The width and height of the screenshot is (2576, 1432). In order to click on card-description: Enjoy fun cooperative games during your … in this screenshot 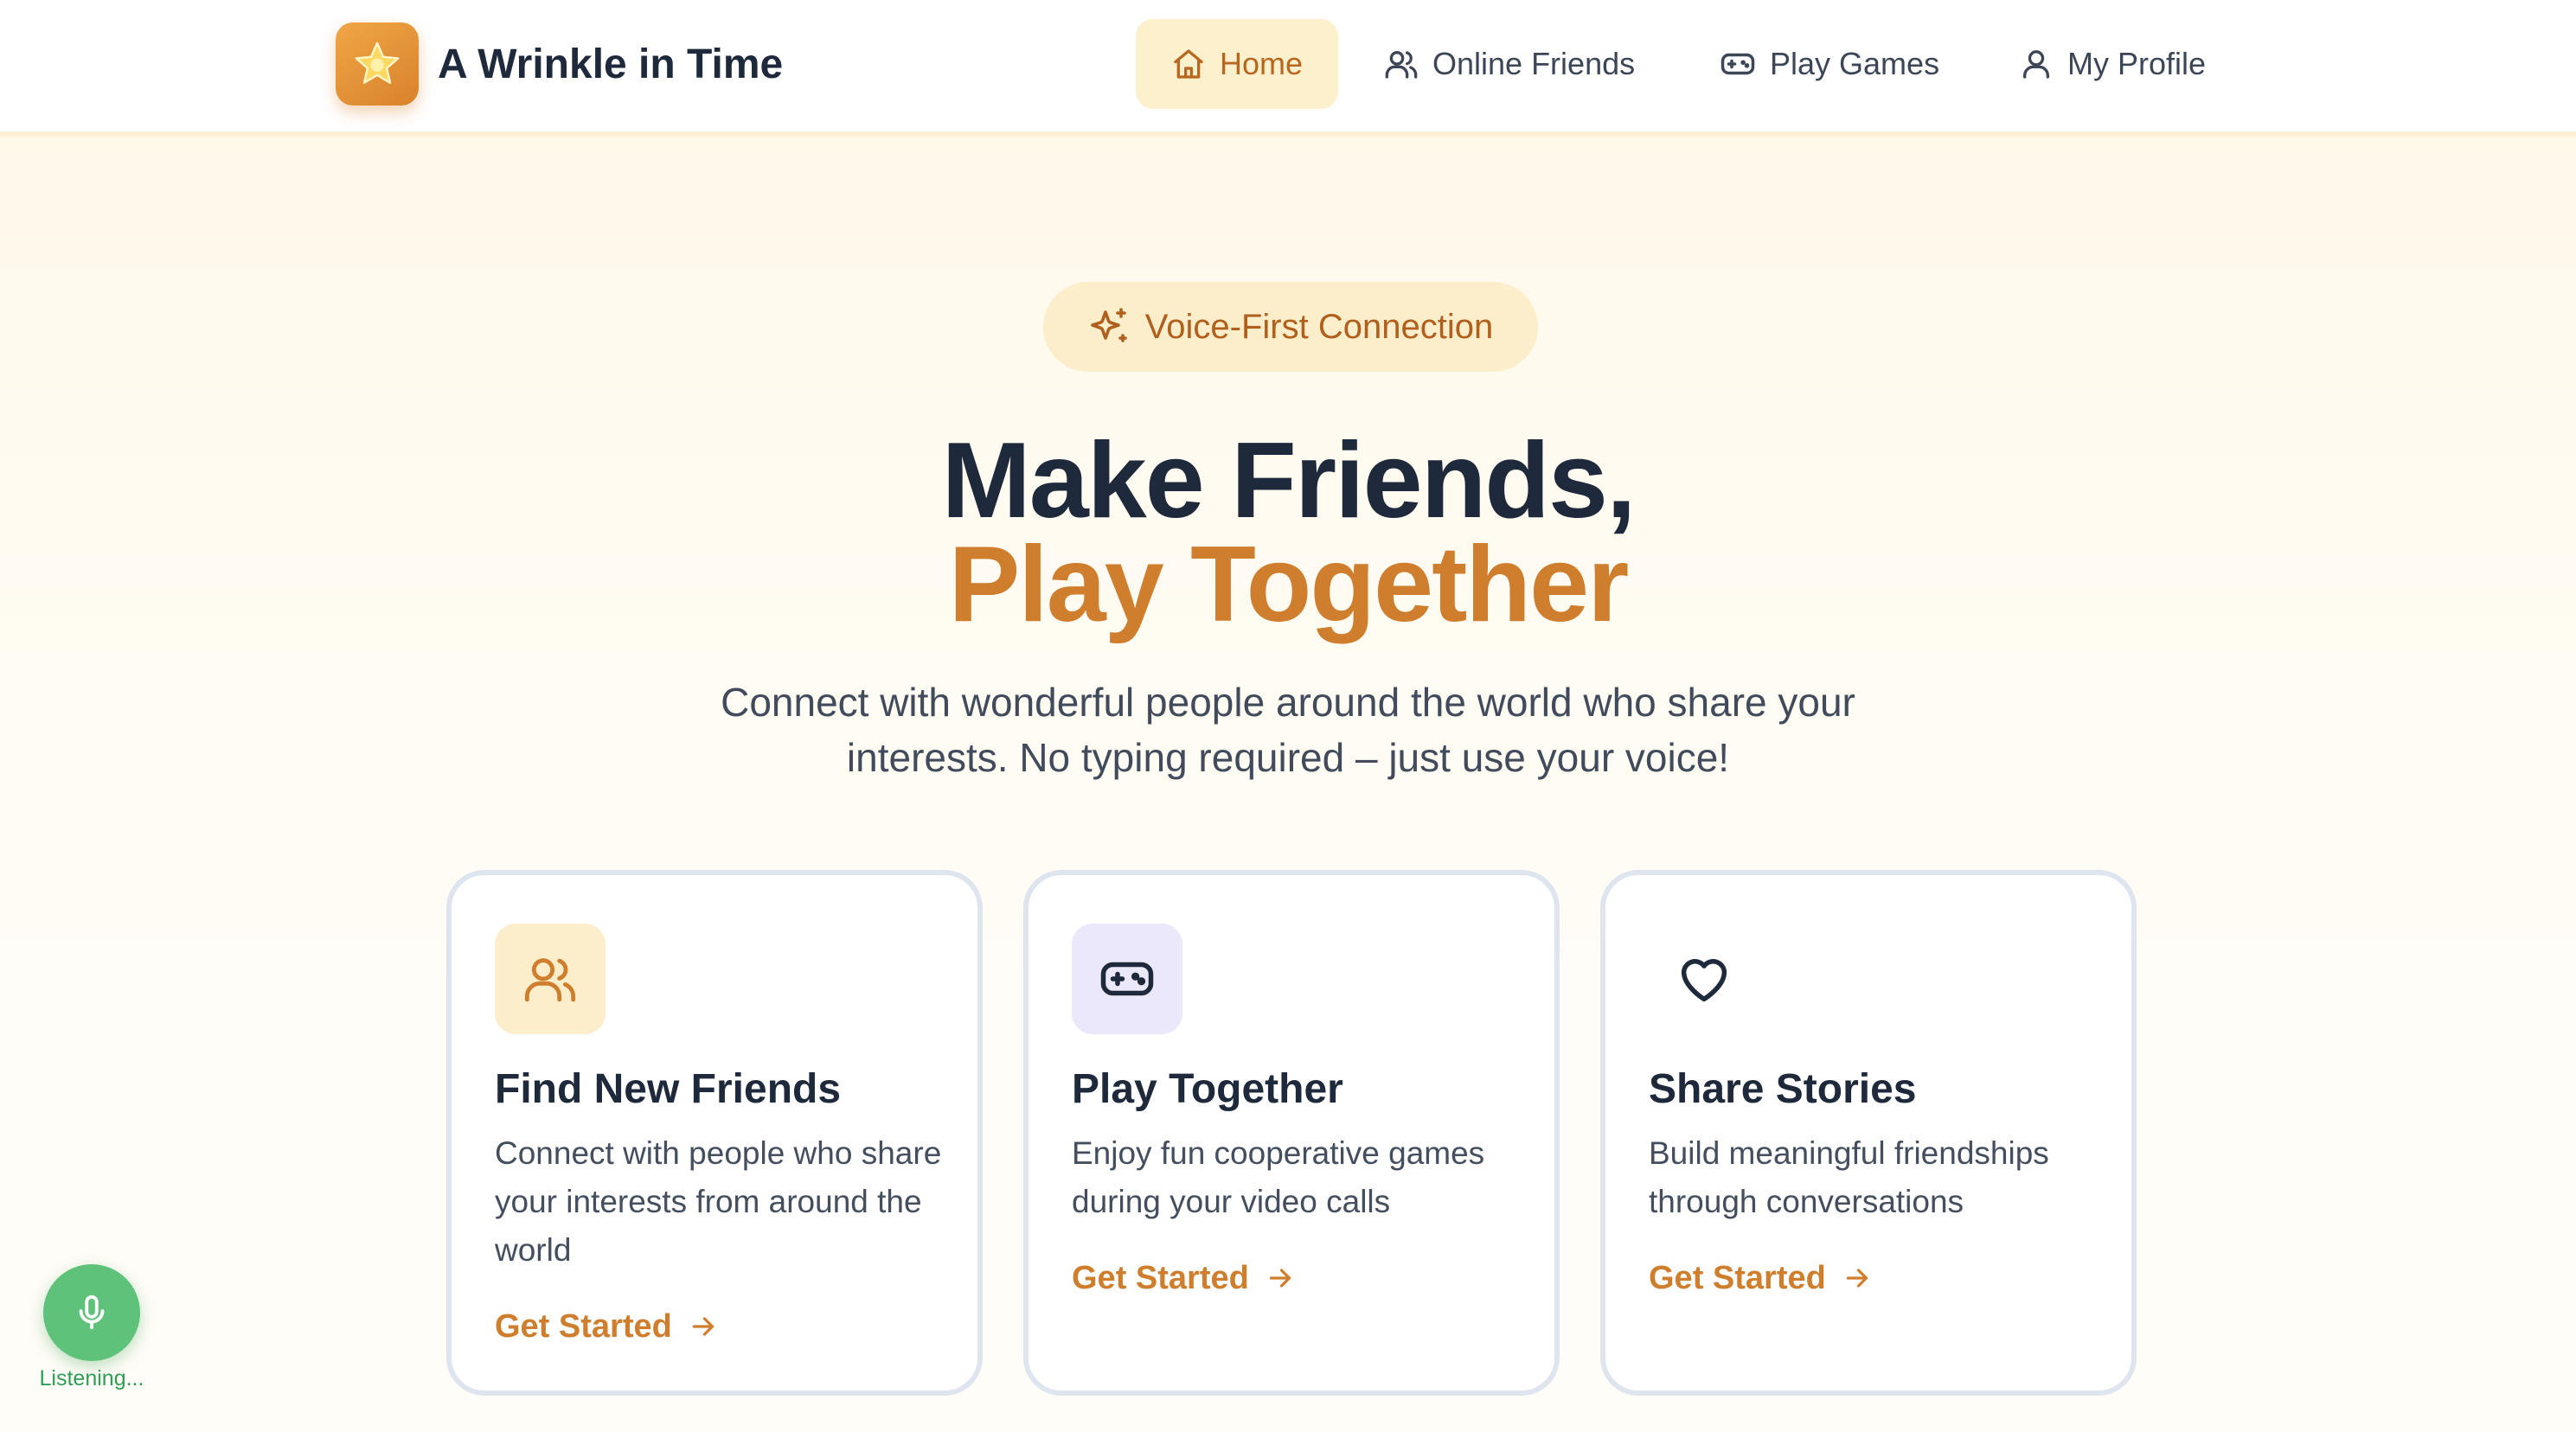, I will do `click(1278, 1177)`.